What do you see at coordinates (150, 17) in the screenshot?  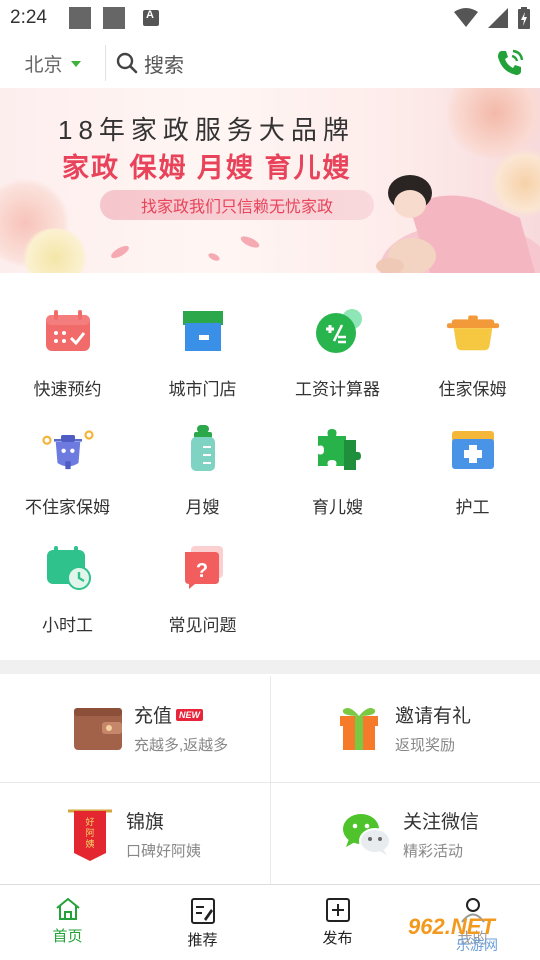 I see `text-notification-icon` at bounding box center [150, 17].